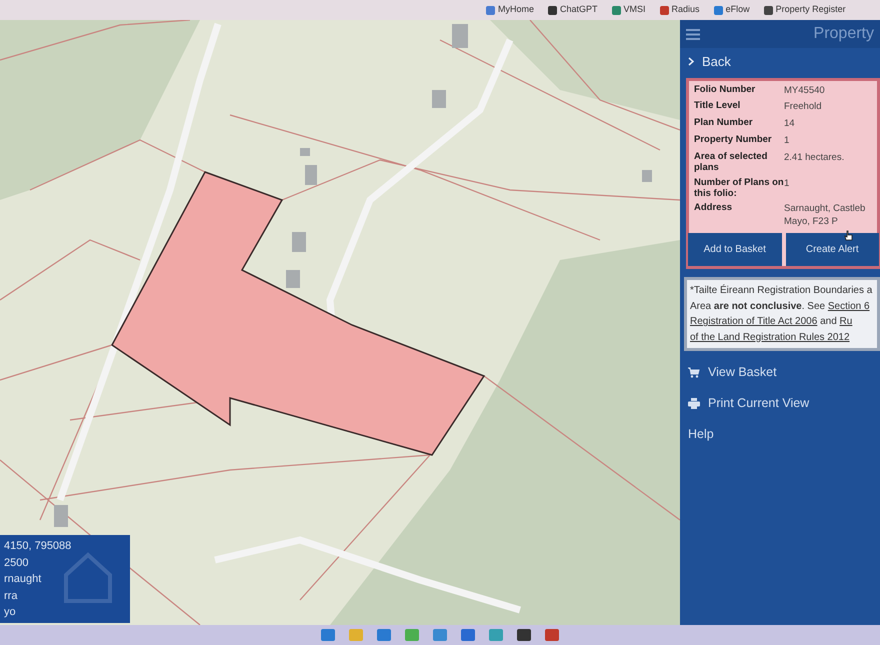 This screenshot has height=645, width=880. What do you see at coordinates (780, 372) in the screenshot?
I see `menu-link: View Basket` at bounding box center [780, 372].